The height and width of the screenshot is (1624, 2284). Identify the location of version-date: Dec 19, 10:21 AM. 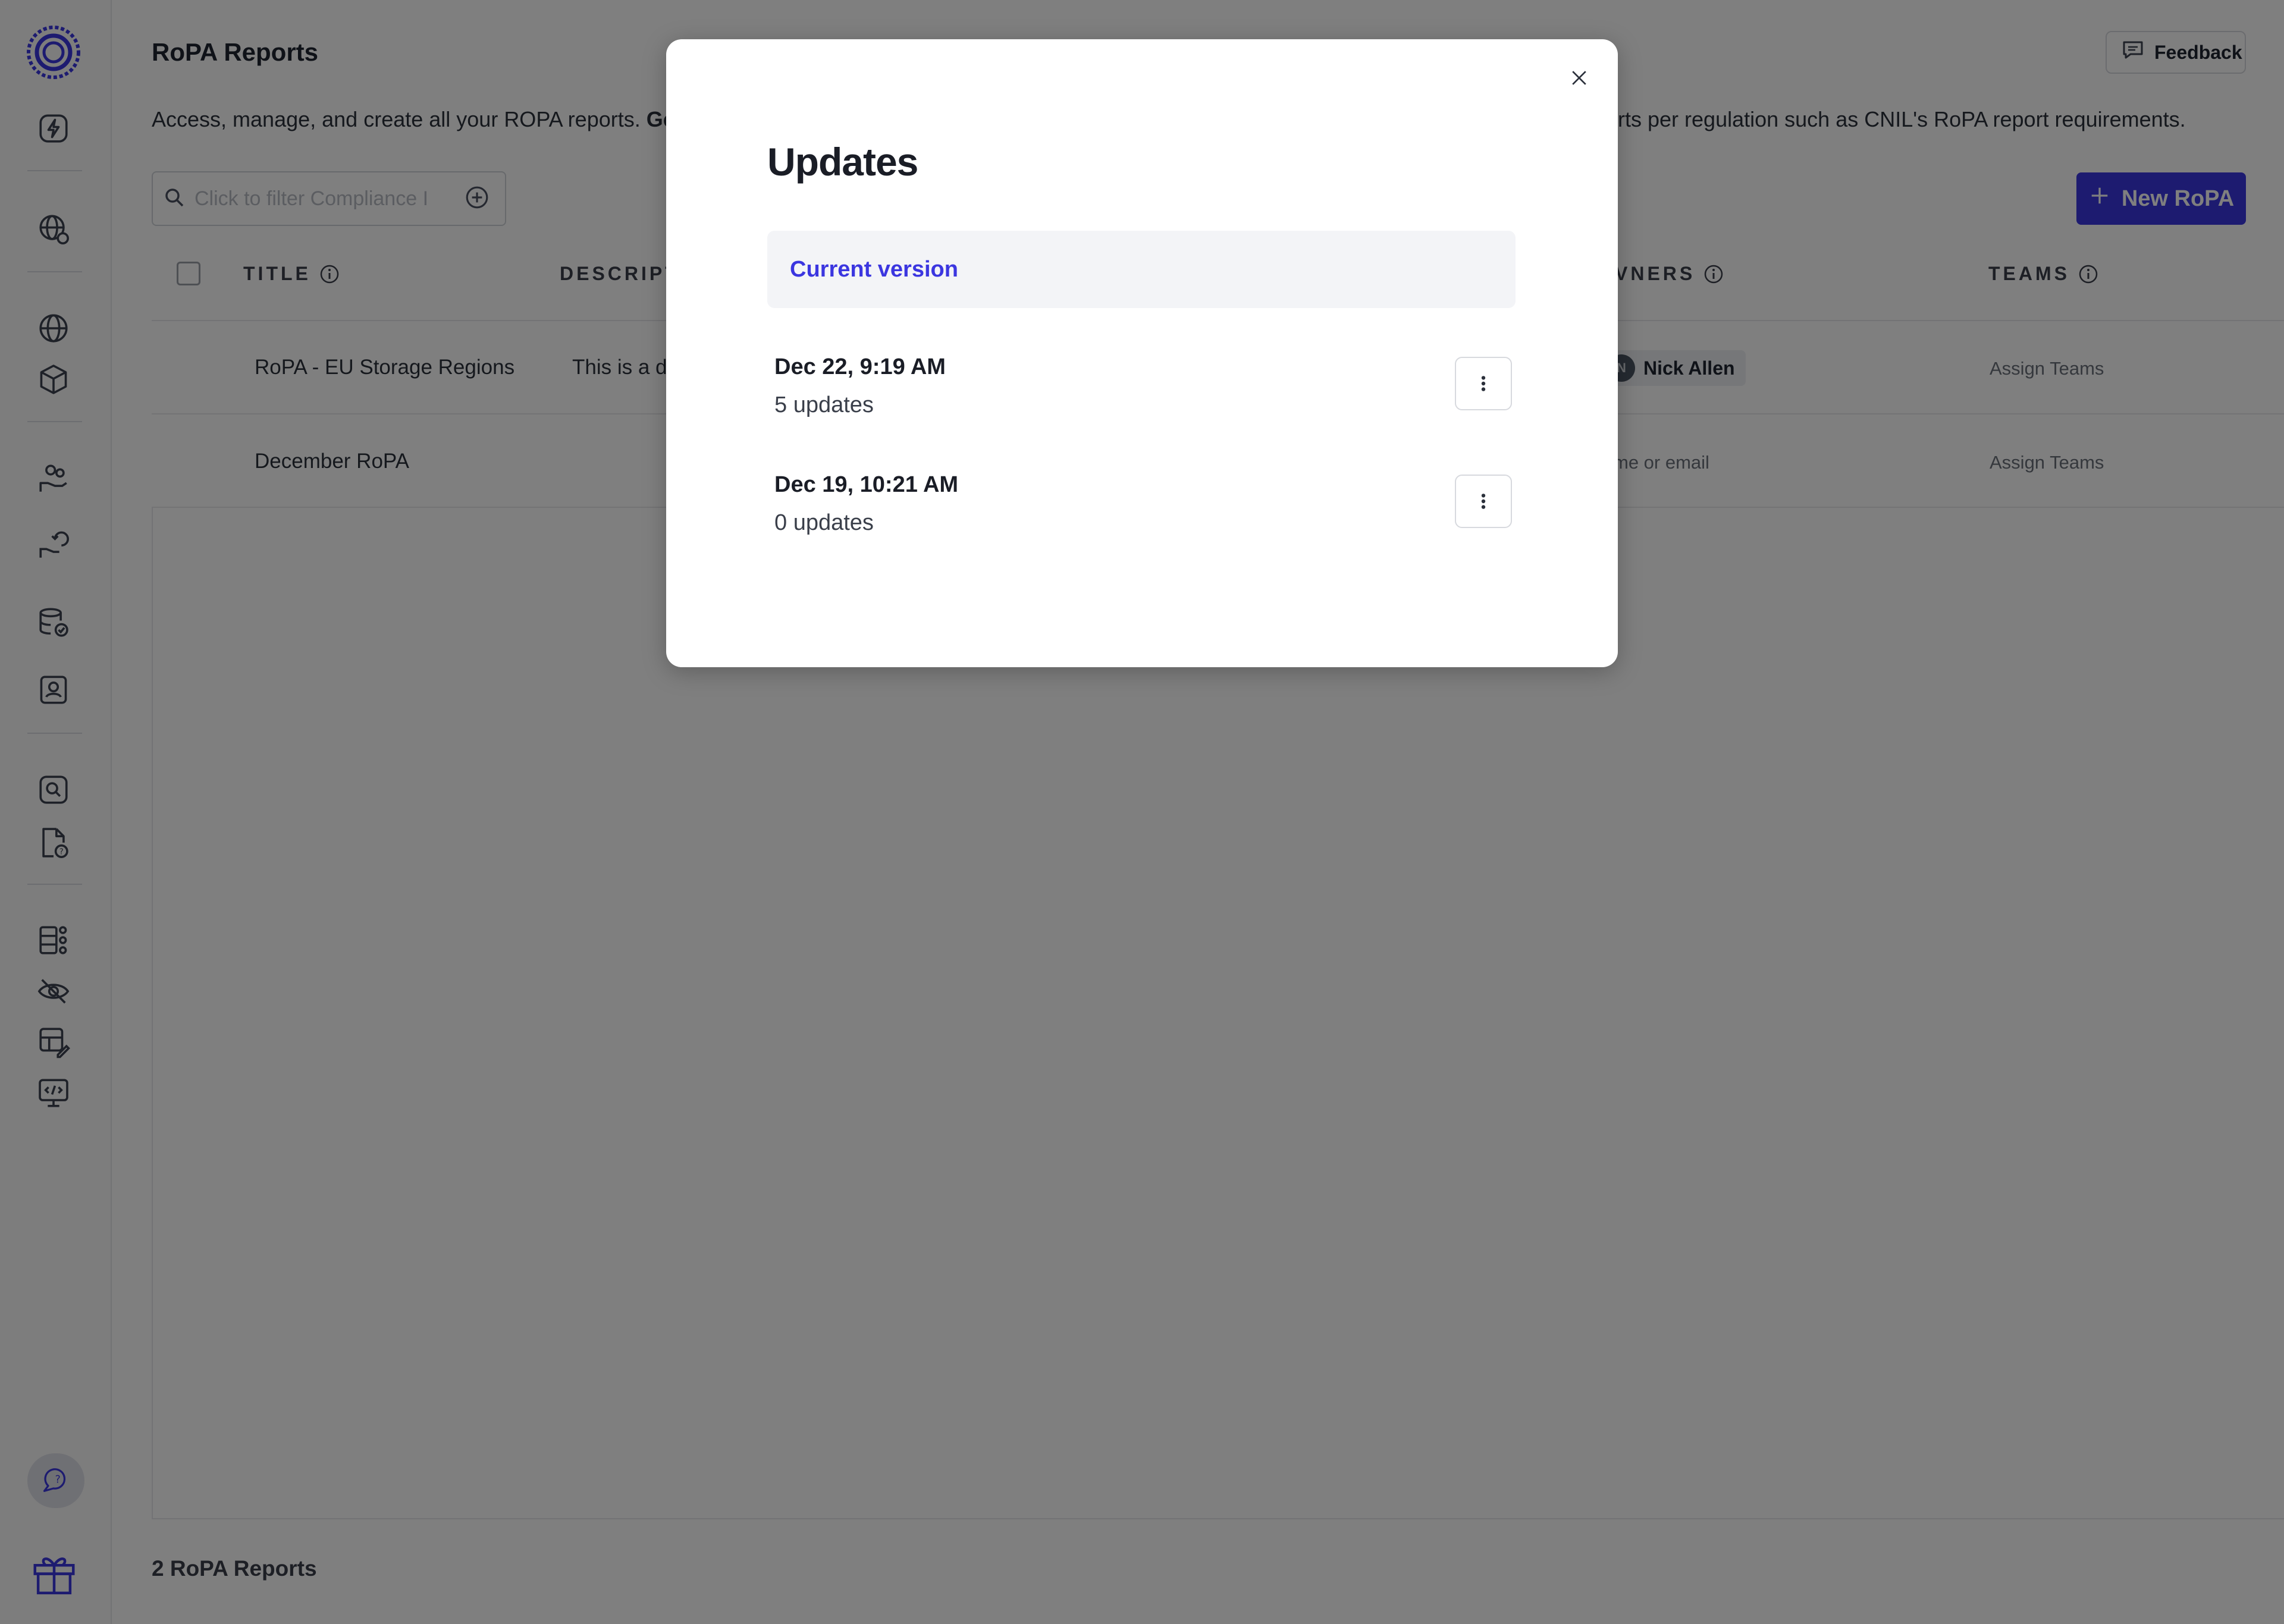
(866, 484).